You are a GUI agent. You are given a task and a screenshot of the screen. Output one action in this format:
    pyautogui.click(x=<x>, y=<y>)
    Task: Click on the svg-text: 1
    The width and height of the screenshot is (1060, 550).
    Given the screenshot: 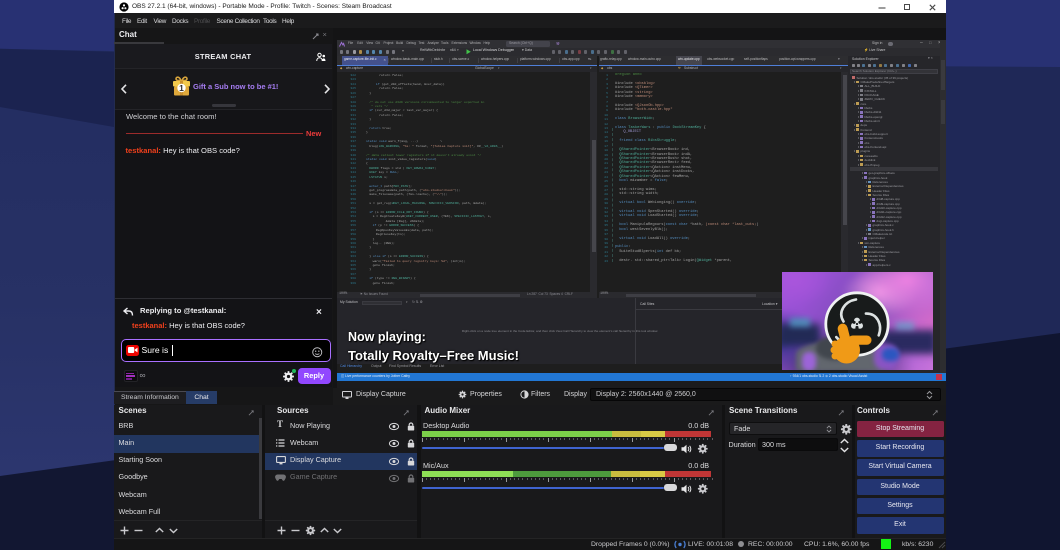 What is the action you would take?
    pyautogui.click(x=181, y=88)
    